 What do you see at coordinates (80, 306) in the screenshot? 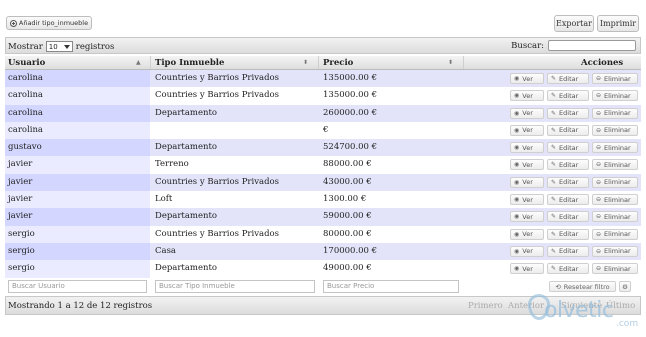
I see `records-info: Mostrando 1 a 12 de 12 registros` at bounding box center [80, 306].